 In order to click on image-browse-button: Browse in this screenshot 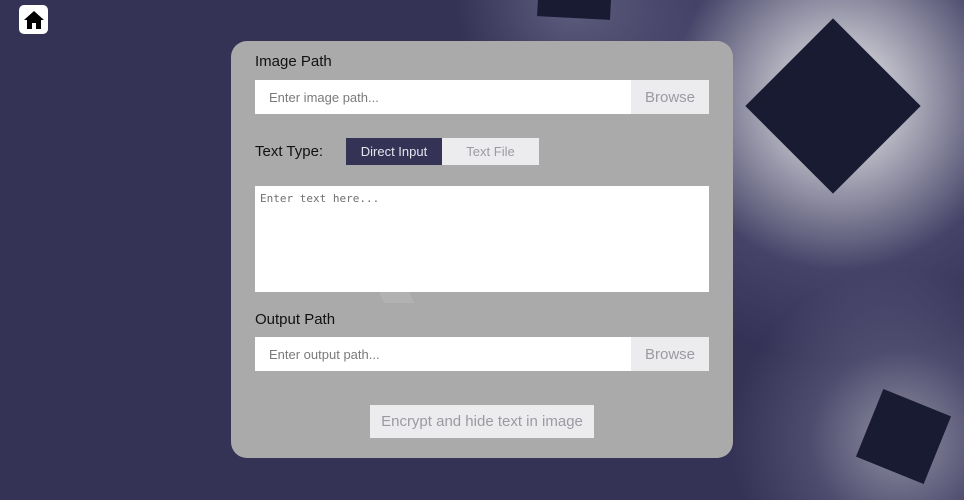, I will do `click(670, 97)`.